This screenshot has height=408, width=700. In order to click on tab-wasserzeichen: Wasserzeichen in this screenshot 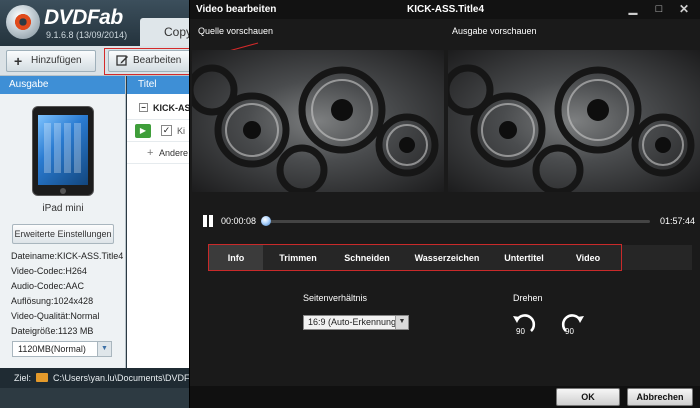, I will do `click(447, 257)`.